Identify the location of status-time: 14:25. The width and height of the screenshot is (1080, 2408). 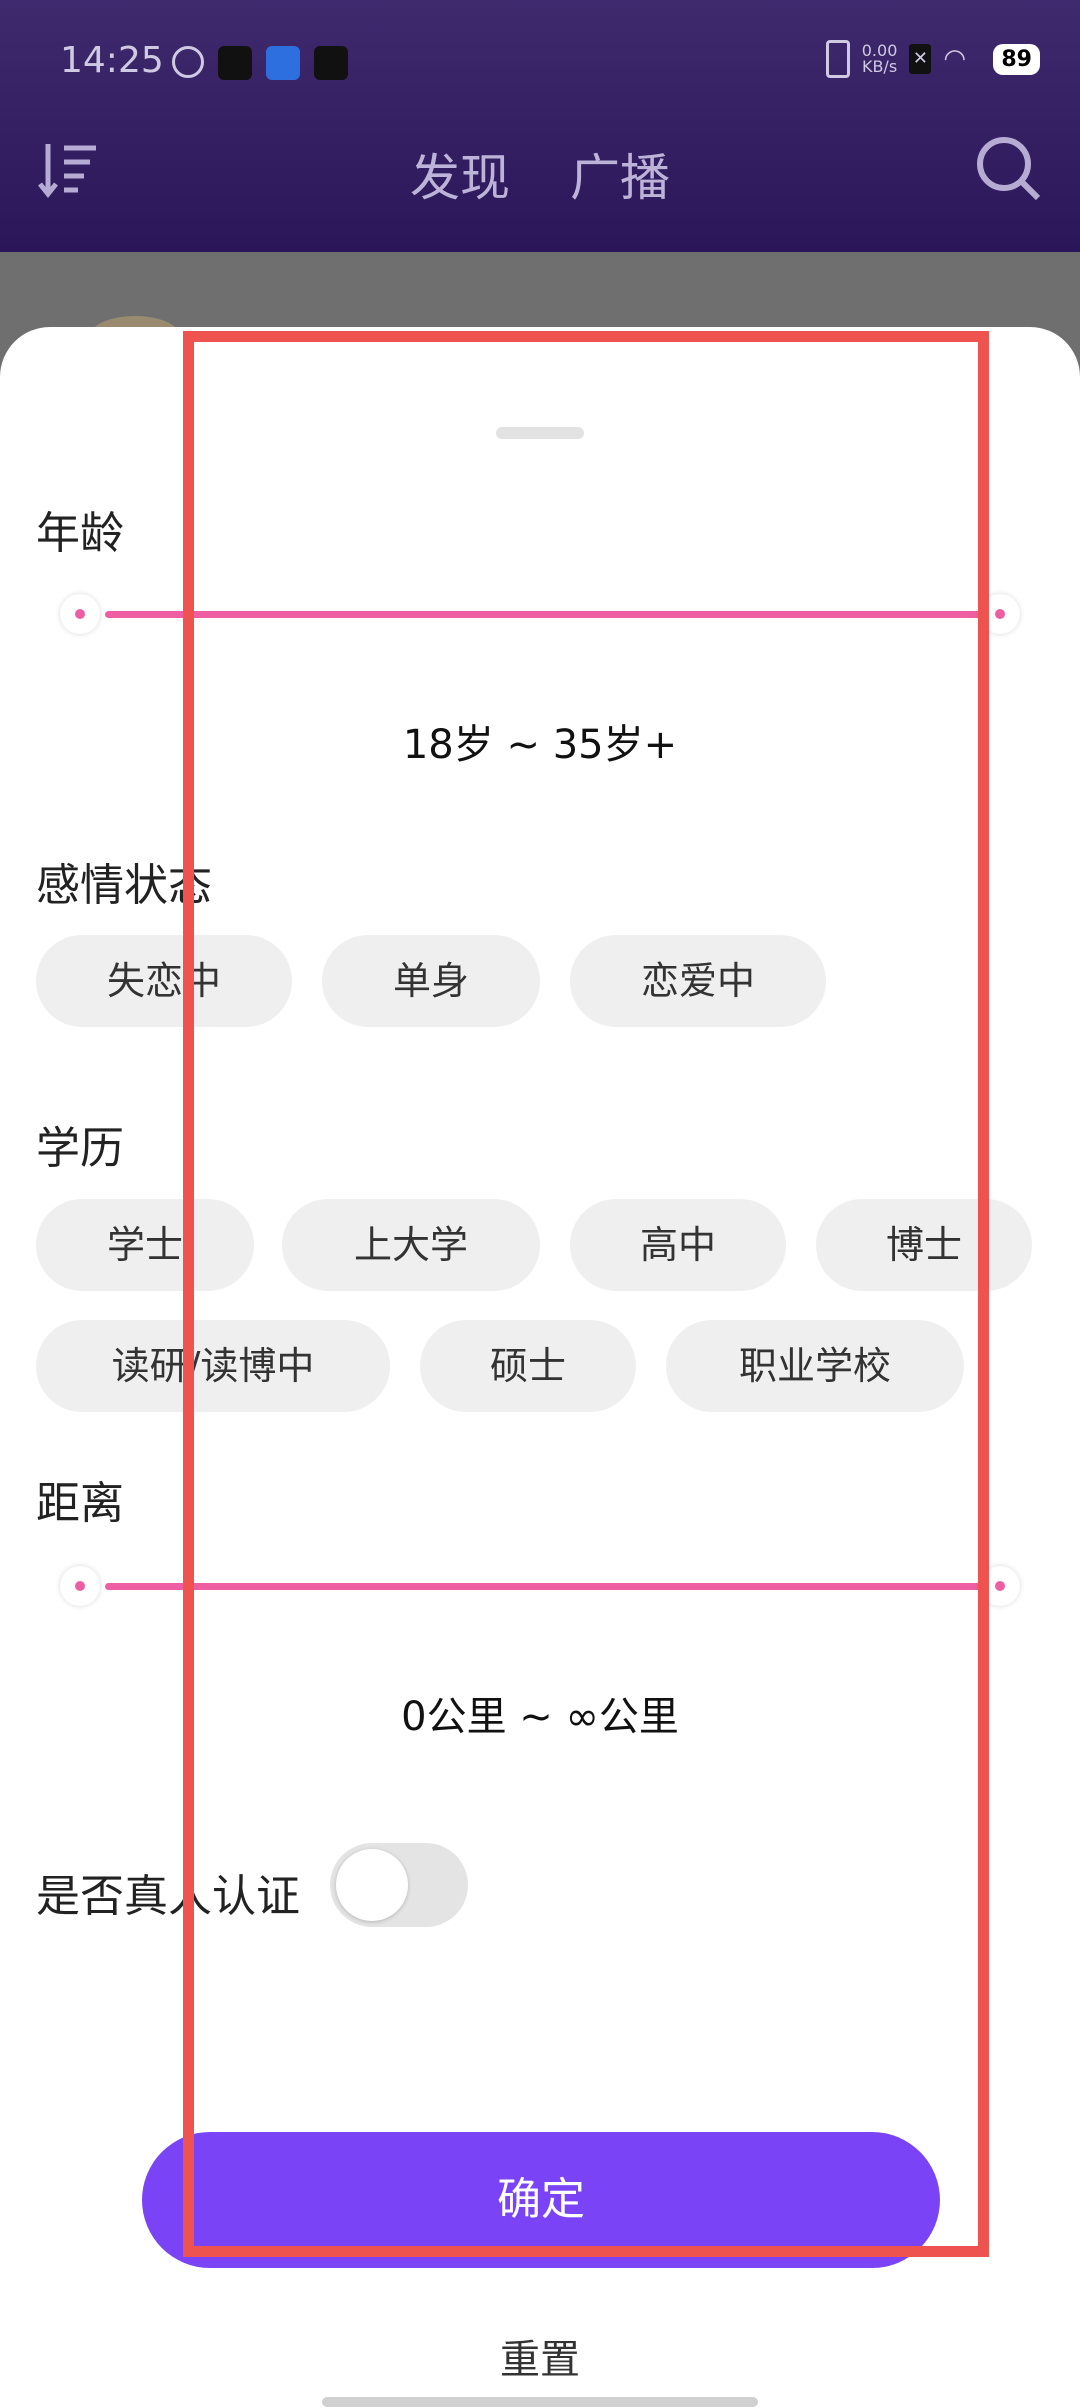
(112, 60).